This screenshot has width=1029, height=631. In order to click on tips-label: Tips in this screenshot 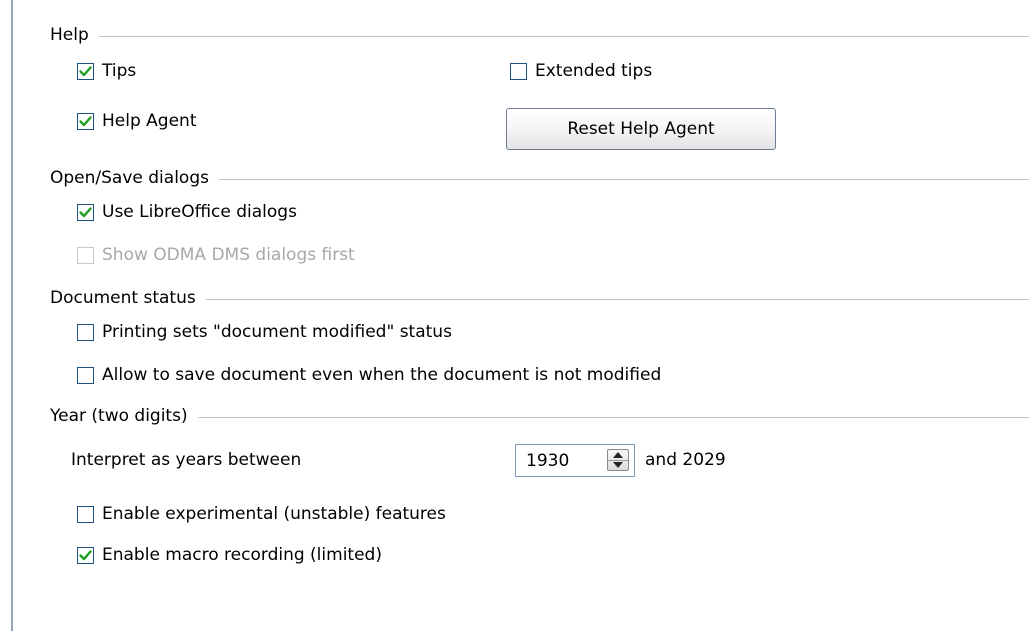, I will do `click(119, 71)`.